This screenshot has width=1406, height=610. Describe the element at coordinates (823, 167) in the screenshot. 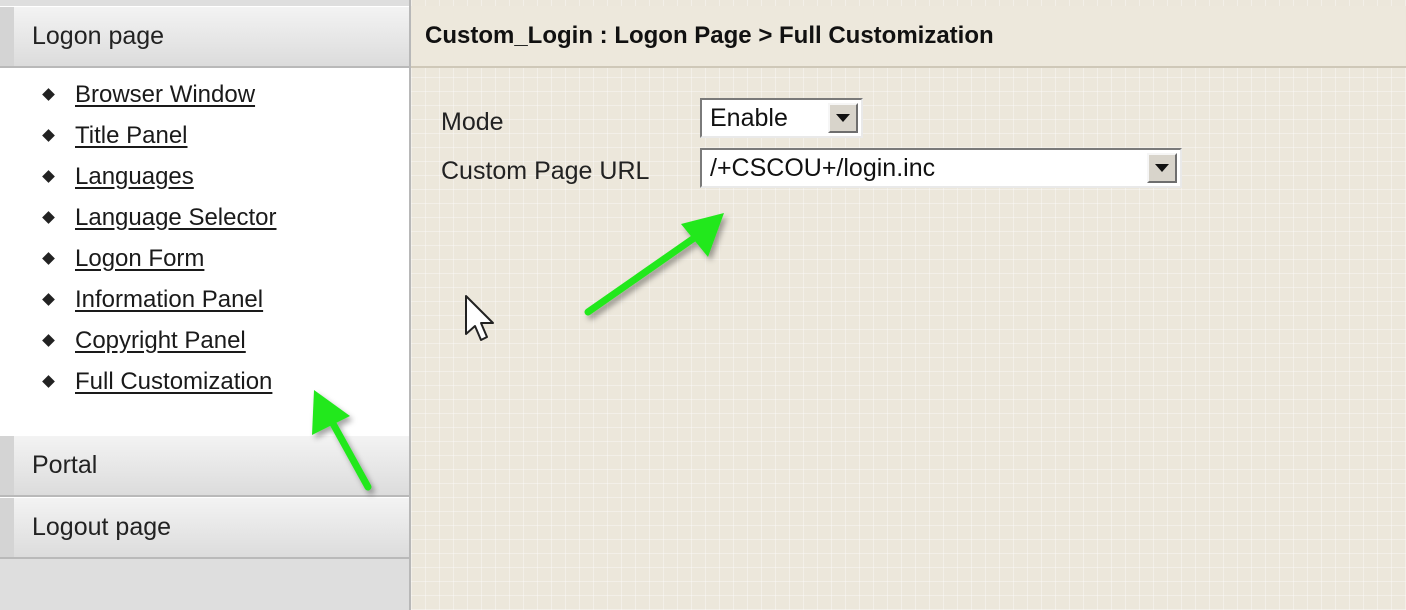

I see `custom-page-url-value: /+CSCOU+/login.inc` at that location.